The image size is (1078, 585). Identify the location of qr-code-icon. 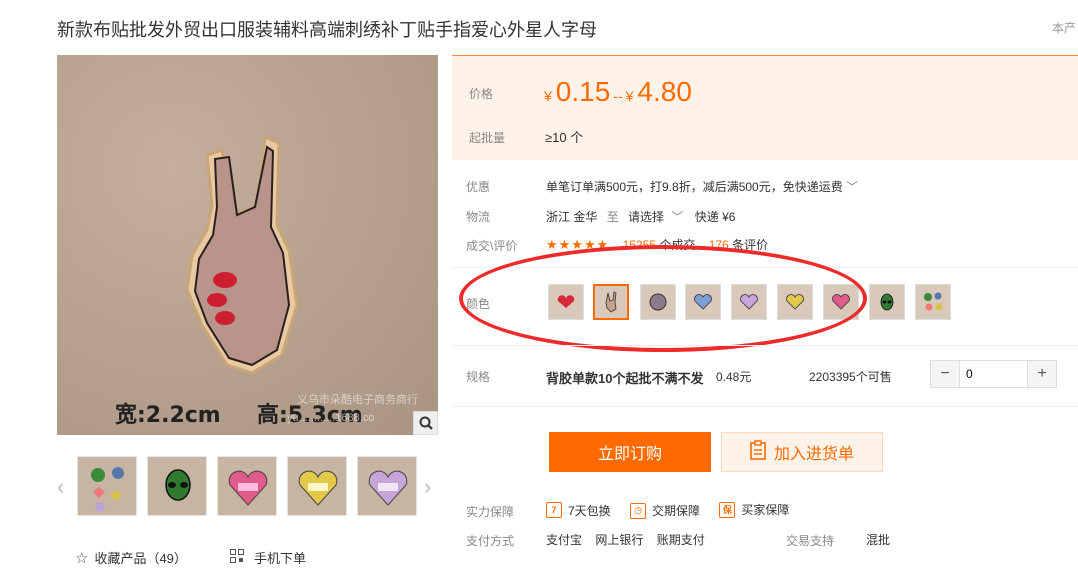
(237, 557).